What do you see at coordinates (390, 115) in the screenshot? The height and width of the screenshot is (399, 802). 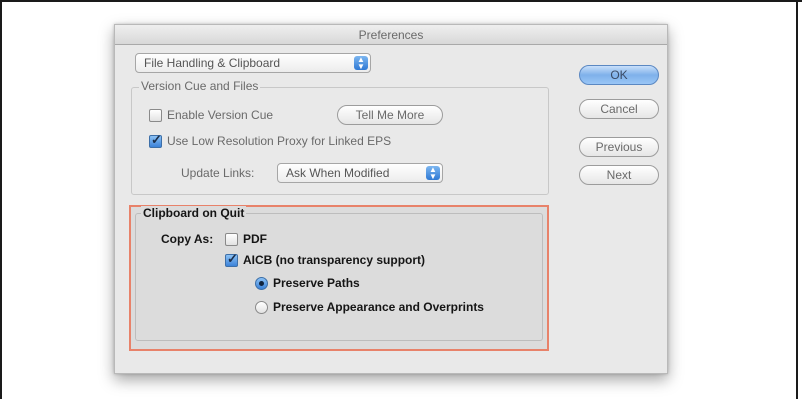 I see `tell-me-more-button: Tell Me More` at bounding box center [390, 115].